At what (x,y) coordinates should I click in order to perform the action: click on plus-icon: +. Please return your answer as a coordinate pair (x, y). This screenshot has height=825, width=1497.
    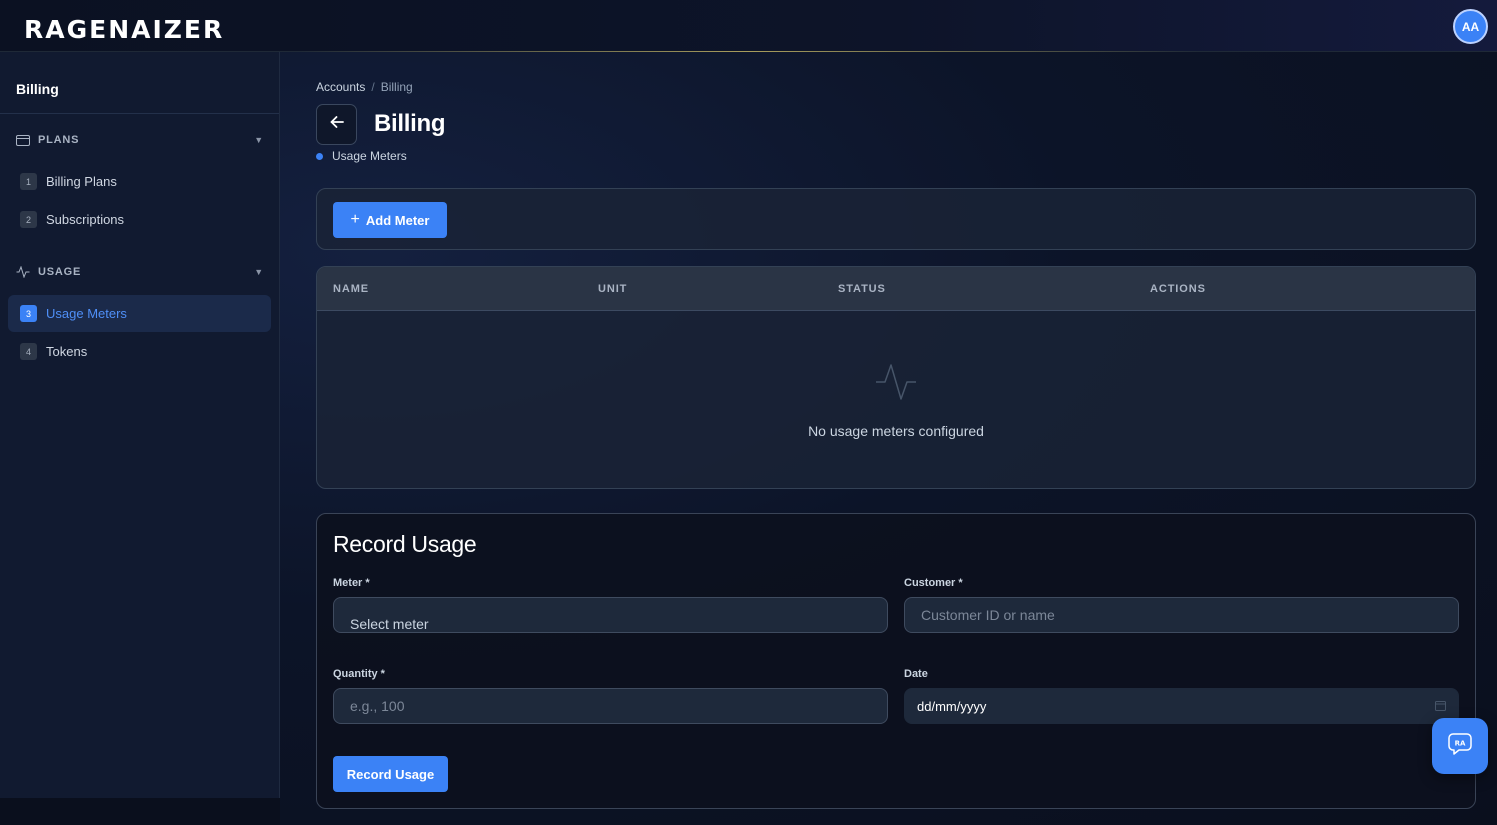
    Looking at the image, I should click on (355, 219).